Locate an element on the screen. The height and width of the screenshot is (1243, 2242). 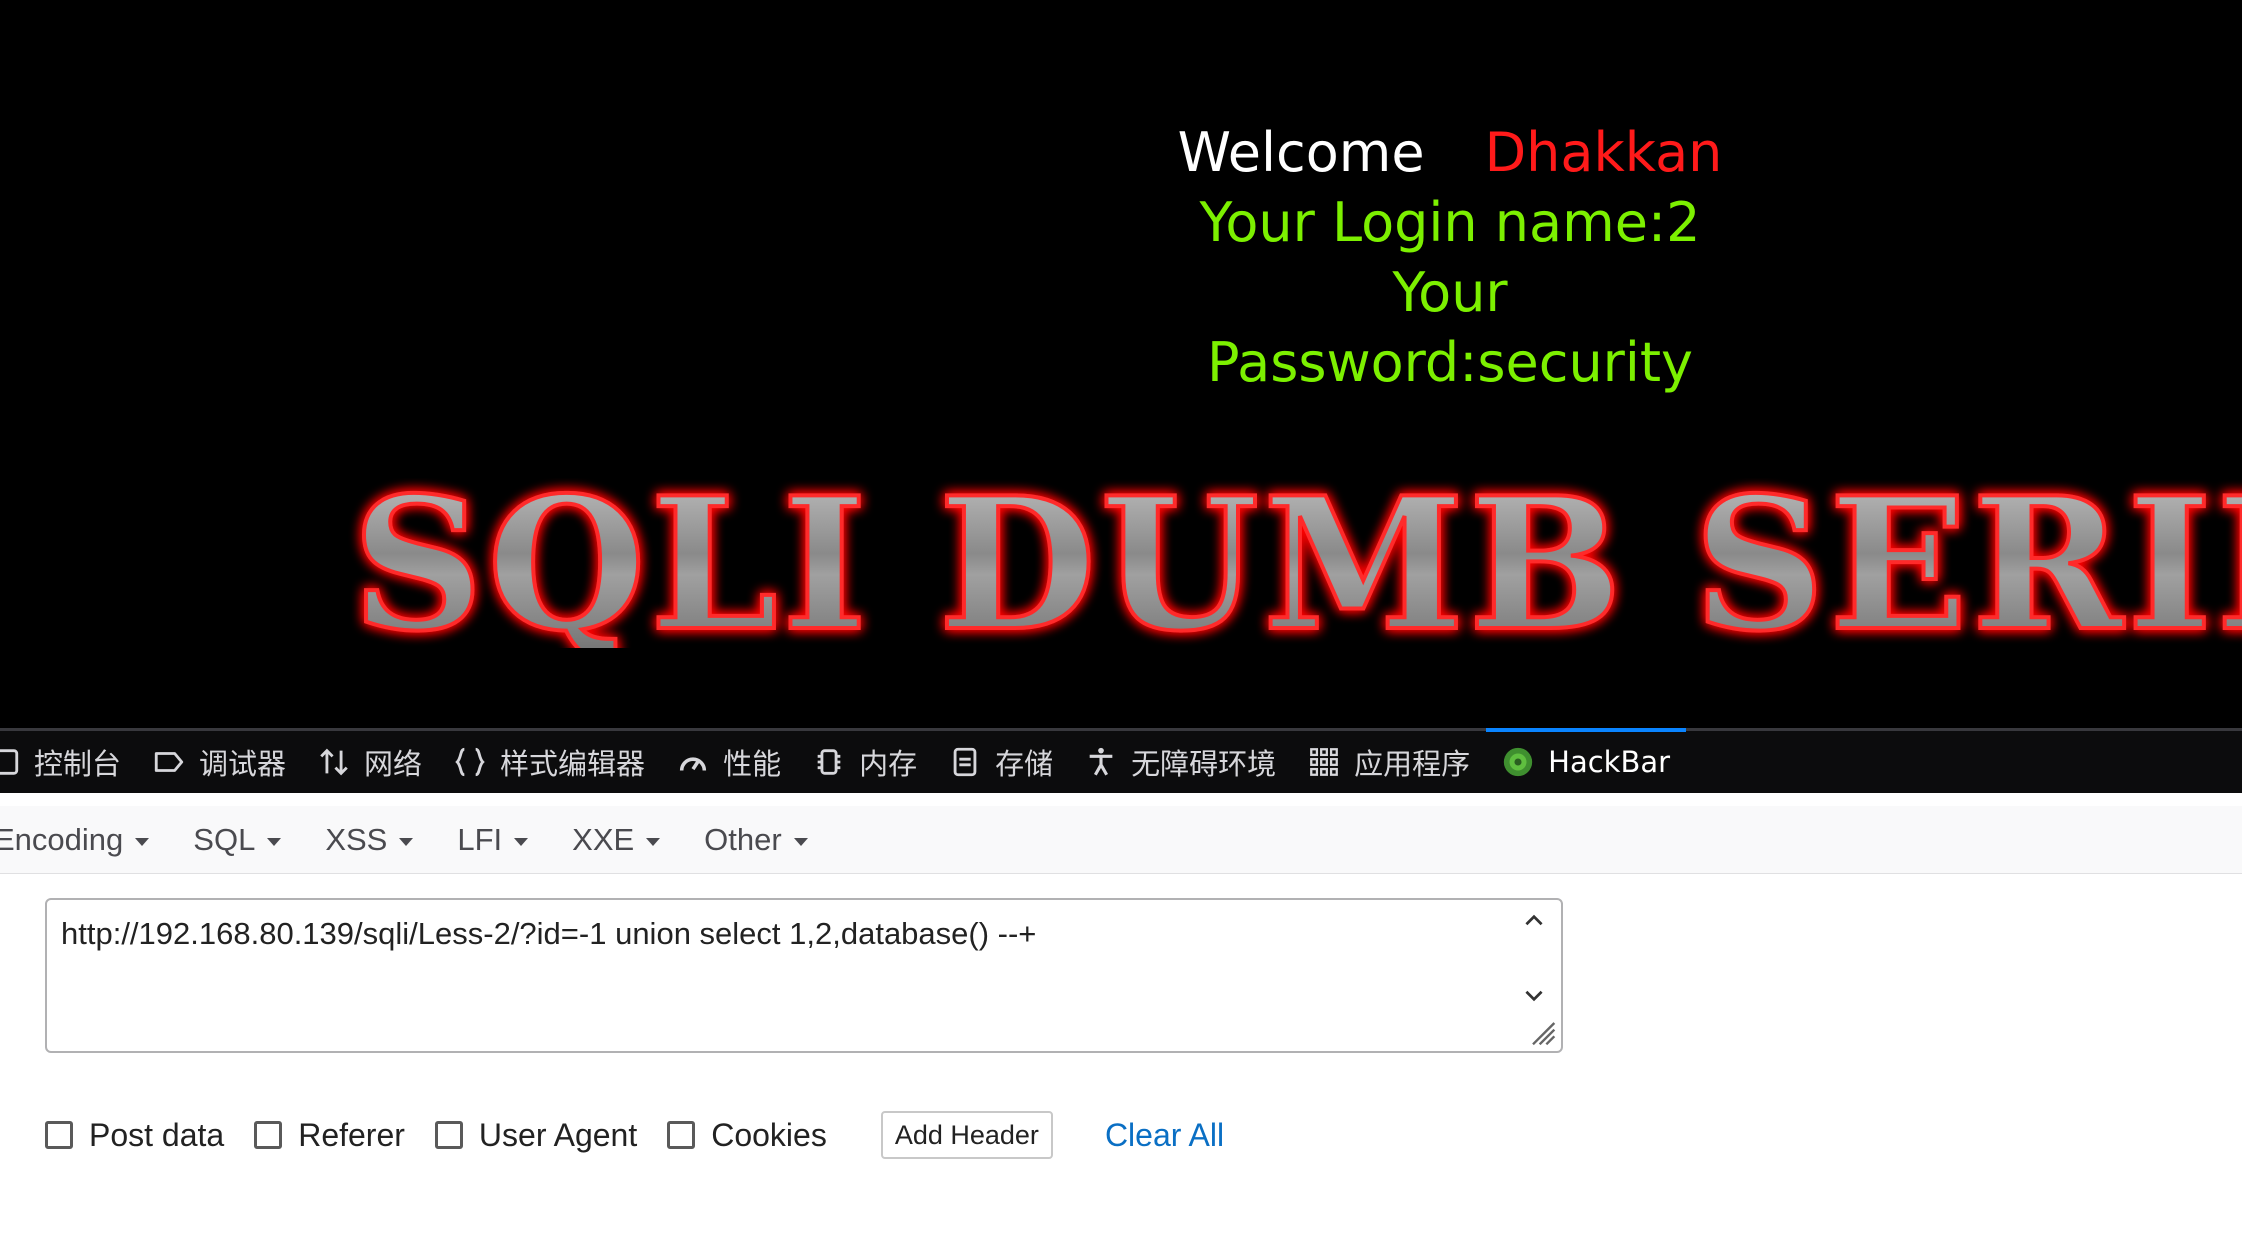
tab-console: 控制台 is located at coordinates (68, 762).